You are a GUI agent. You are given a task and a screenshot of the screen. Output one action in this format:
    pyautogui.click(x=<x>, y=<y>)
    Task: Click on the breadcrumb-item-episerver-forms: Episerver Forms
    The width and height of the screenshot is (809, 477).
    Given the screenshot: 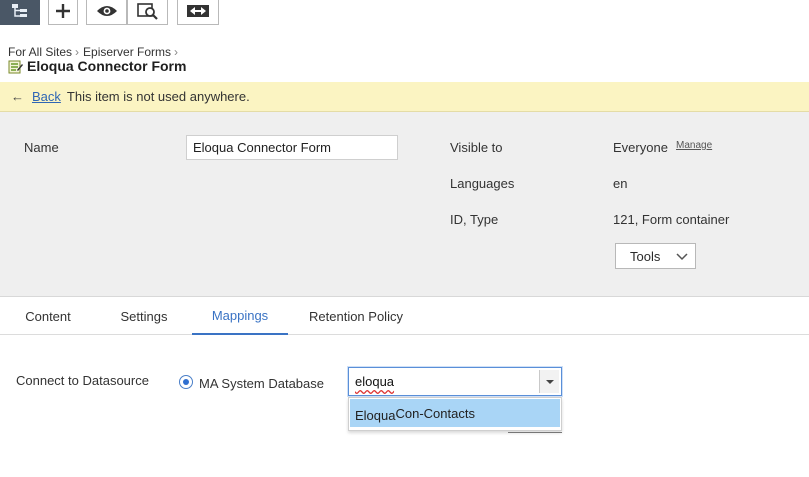 What is the action you would take?
    pyautogui.click(x=127, y=52)
    